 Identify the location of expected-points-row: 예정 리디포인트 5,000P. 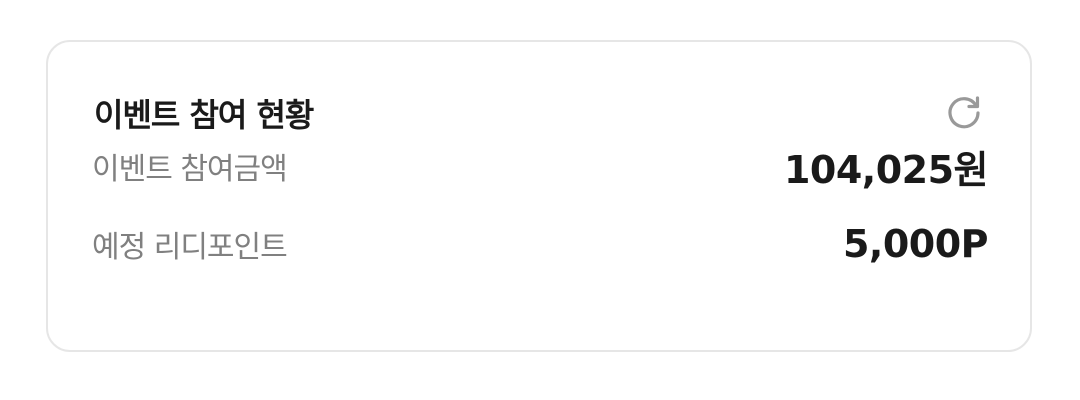
(540, 244).